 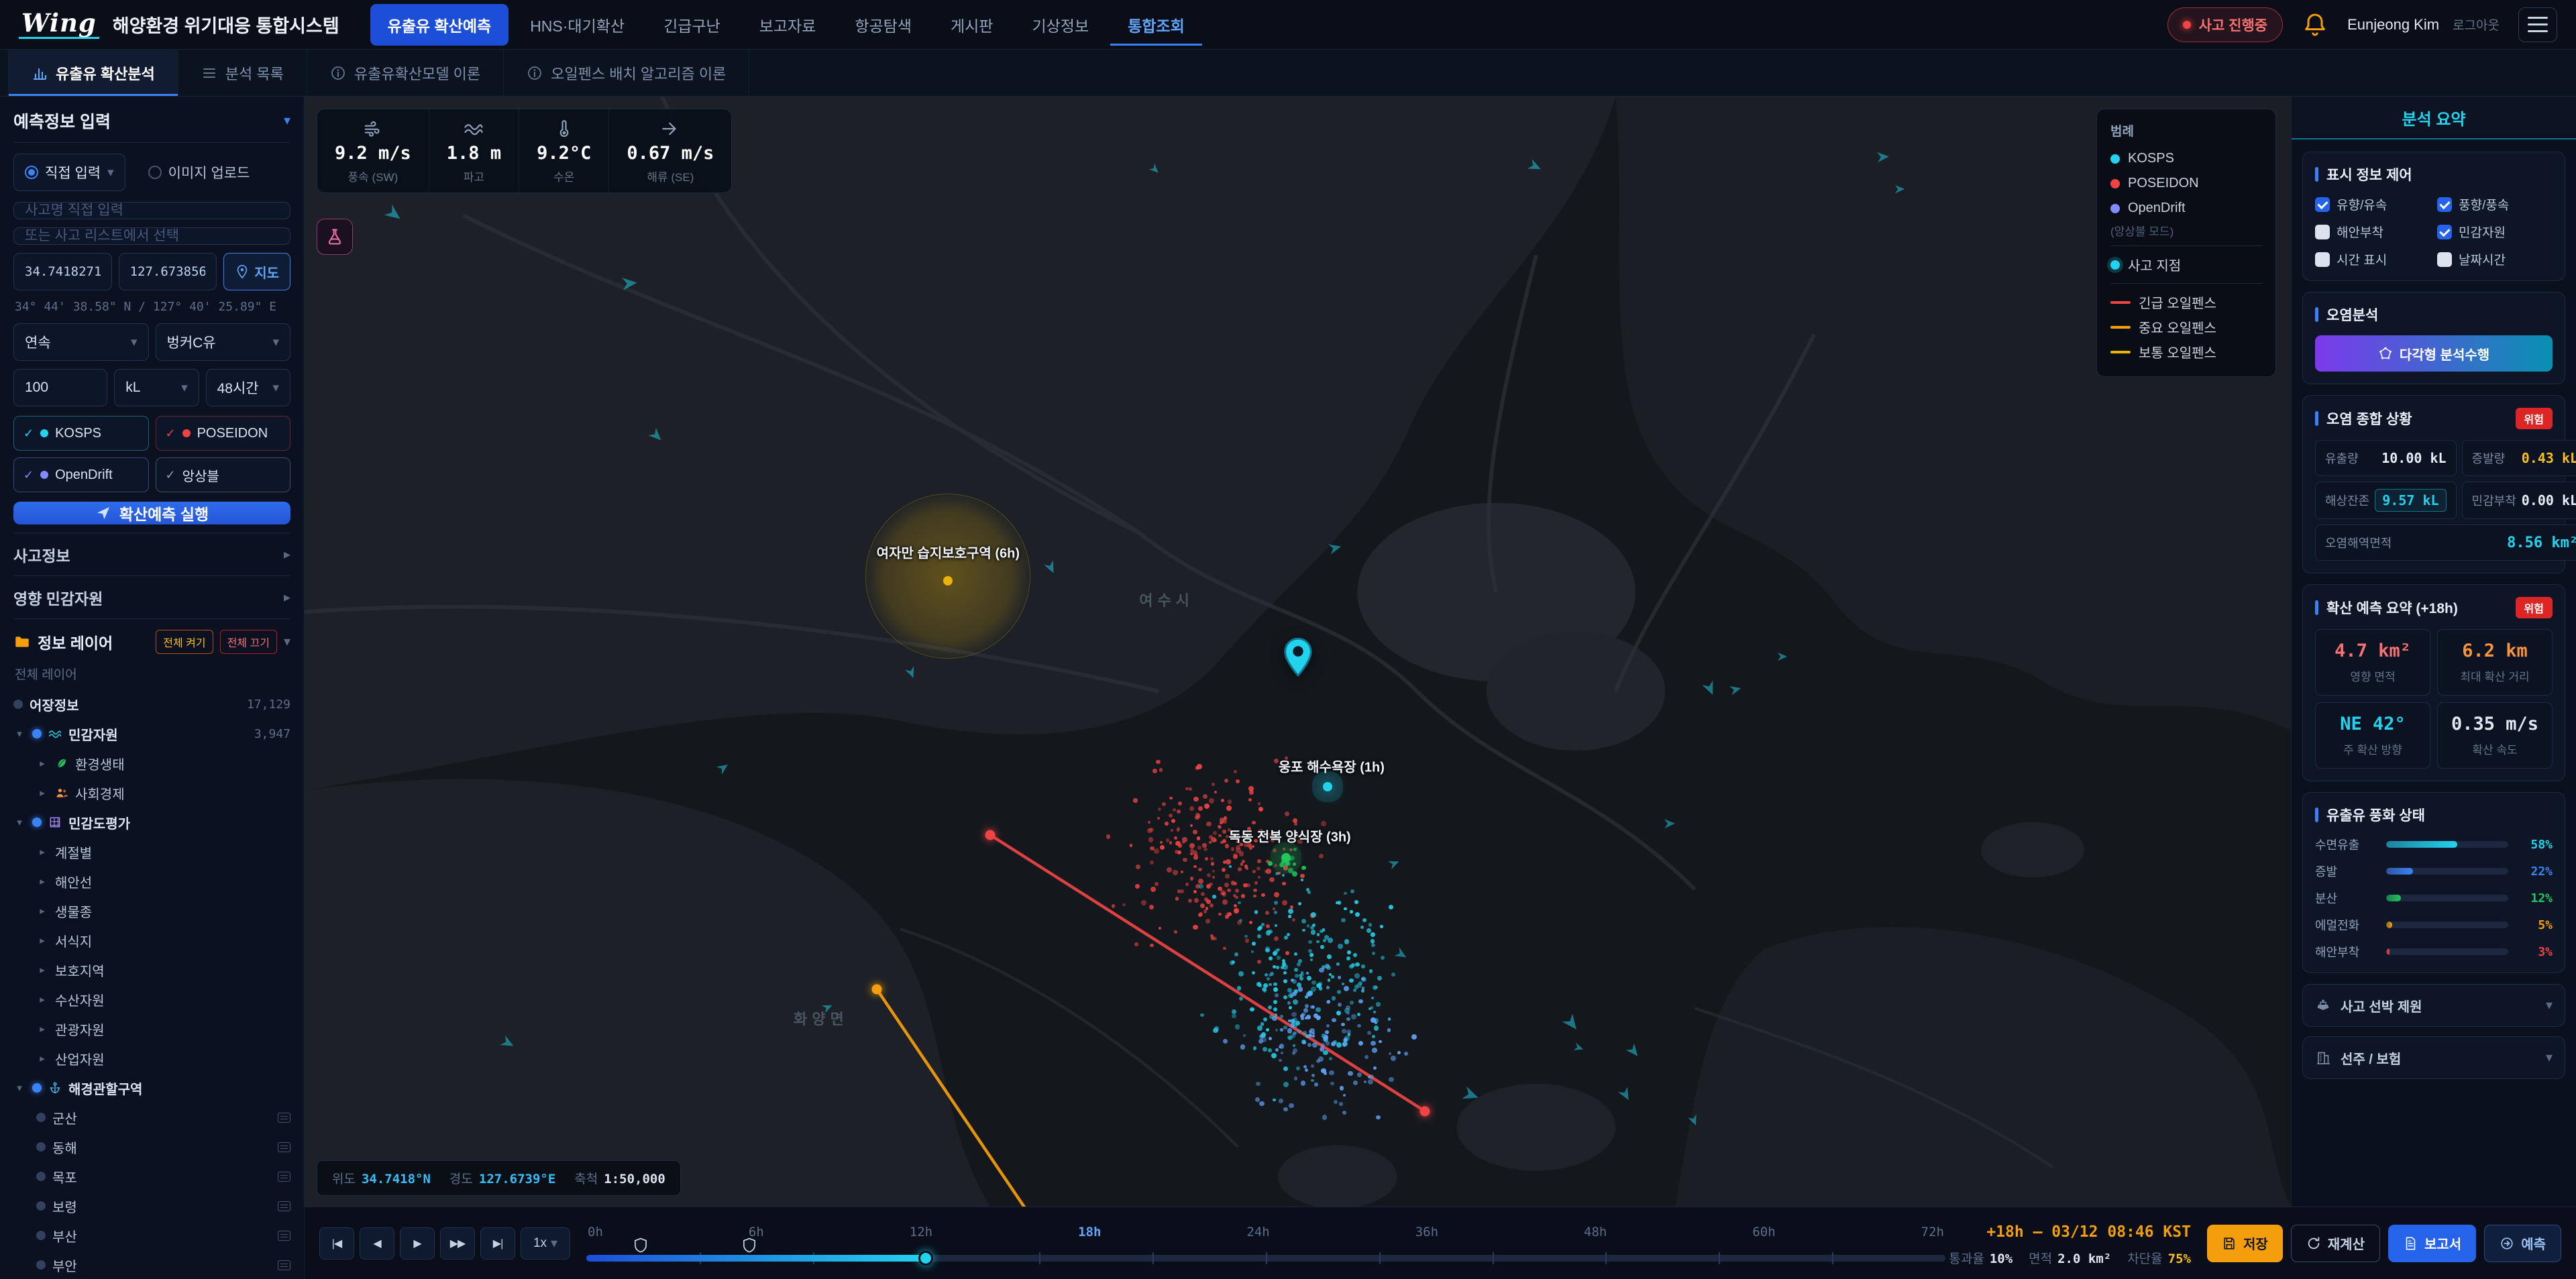 I want to click on layers-header: 정보 레이어 전체 켜기 전체 끄기, so click(x=151, y=639).